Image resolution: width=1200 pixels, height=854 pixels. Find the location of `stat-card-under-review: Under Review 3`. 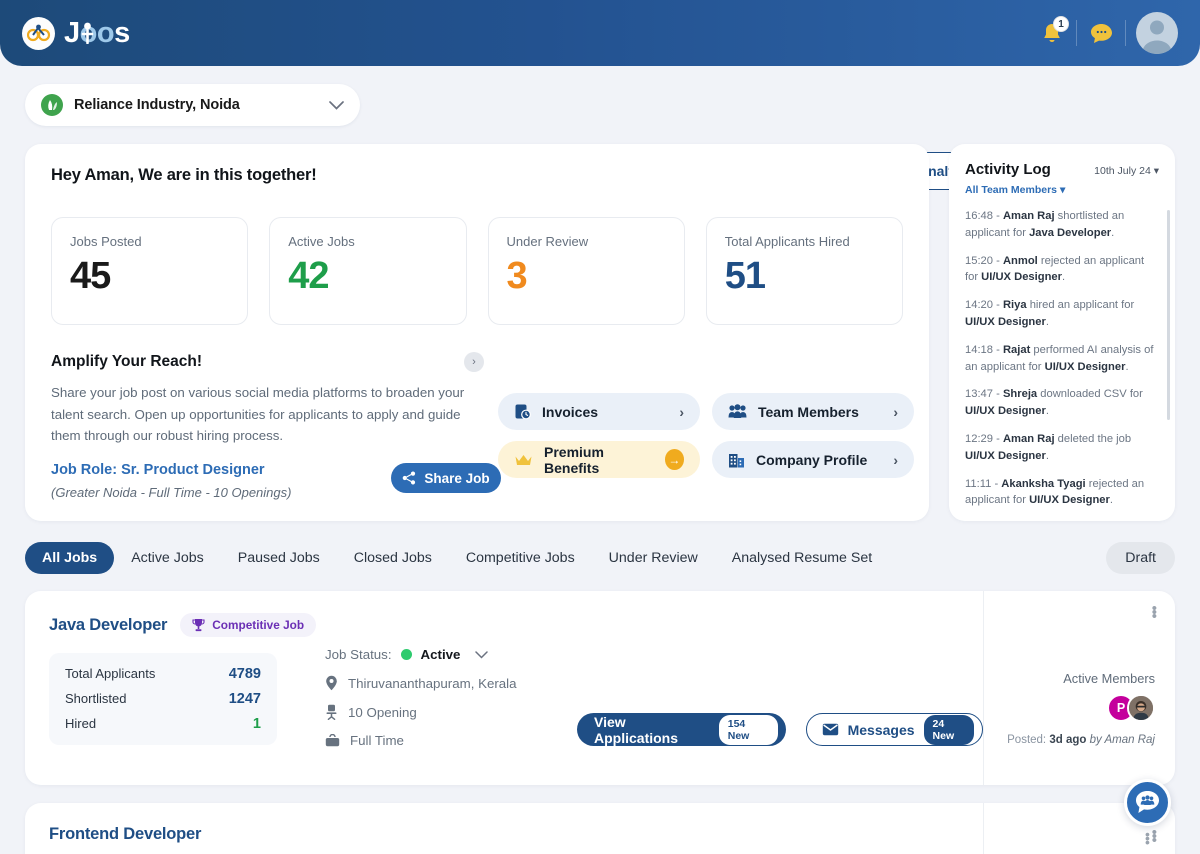

stat-card-under-review: Under Review 3 is located at coordinates (586, 271).